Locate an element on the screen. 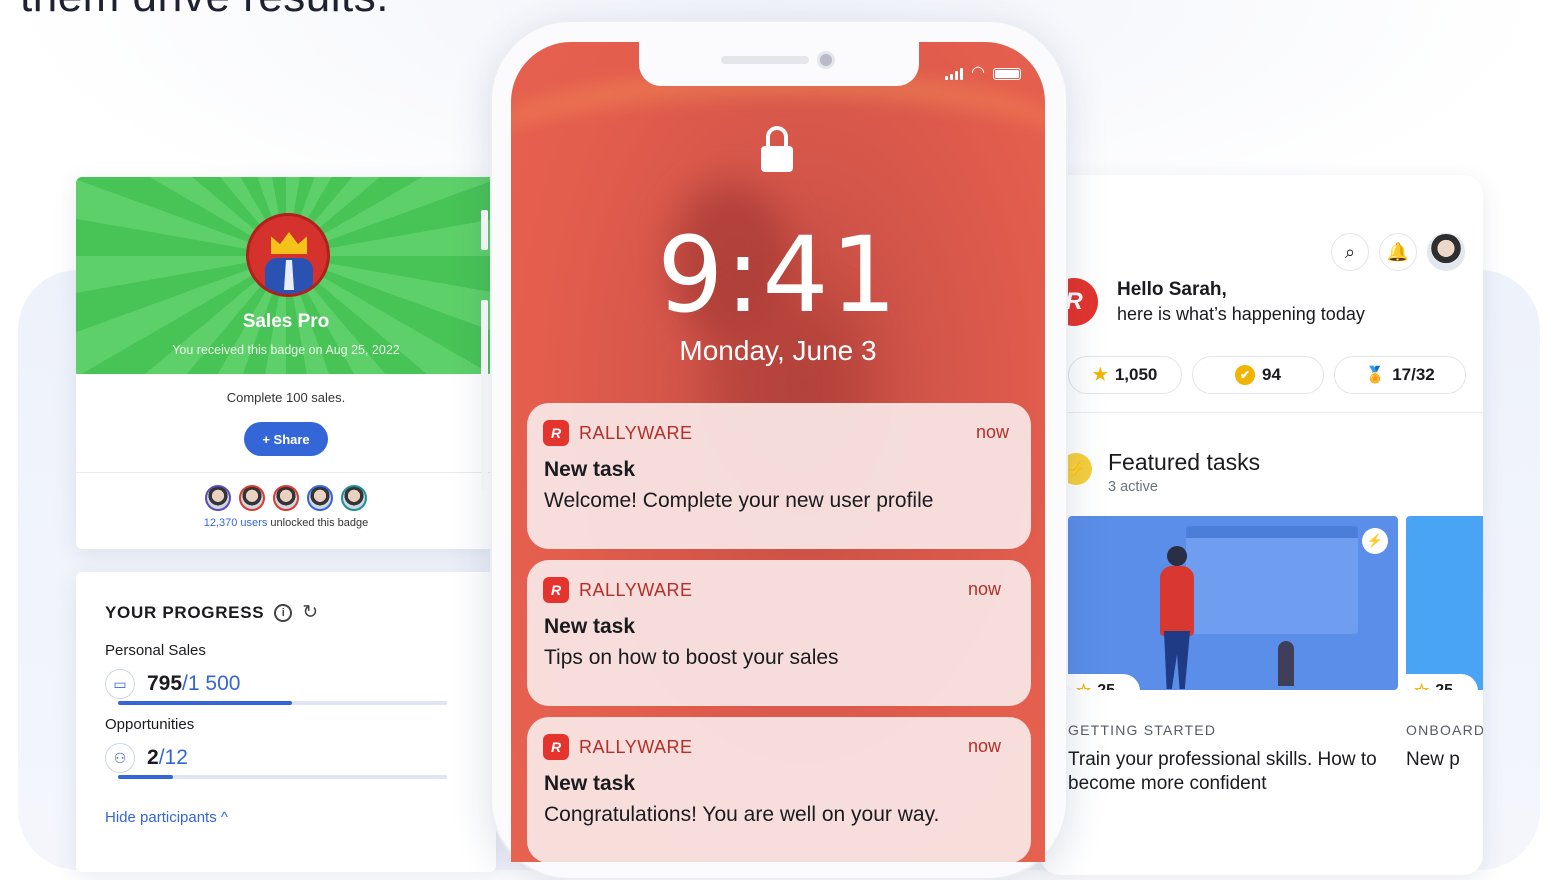  search-icon: ⌕ is located at coordinates (1350, 252).